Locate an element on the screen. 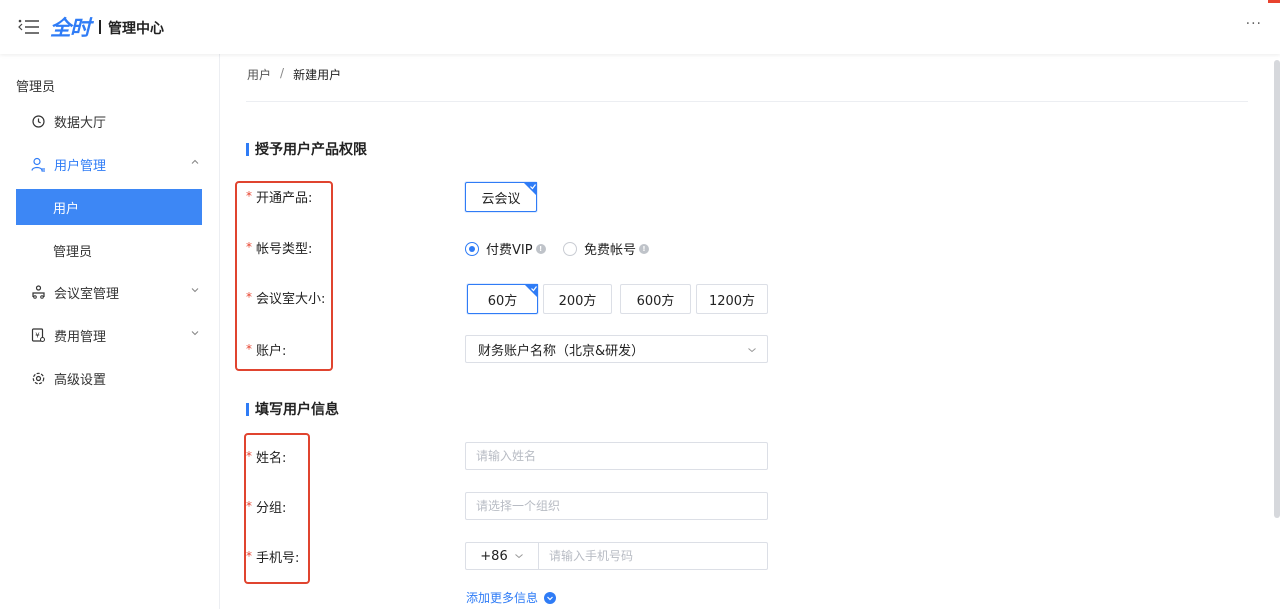 This screenshot has height=609, width=1280. label-account: * 账户: is located at coordinates (266, 350).